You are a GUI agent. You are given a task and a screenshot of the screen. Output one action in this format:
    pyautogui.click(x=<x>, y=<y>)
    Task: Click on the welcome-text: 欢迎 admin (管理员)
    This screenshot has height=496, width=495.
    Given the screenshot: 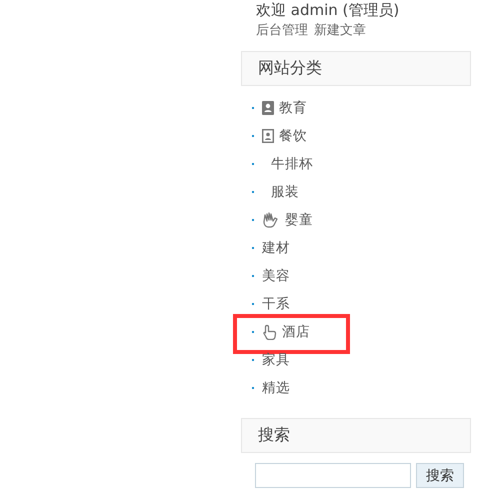 What is the action you would take?
    pyautogui.click(x=328, y=10)
    